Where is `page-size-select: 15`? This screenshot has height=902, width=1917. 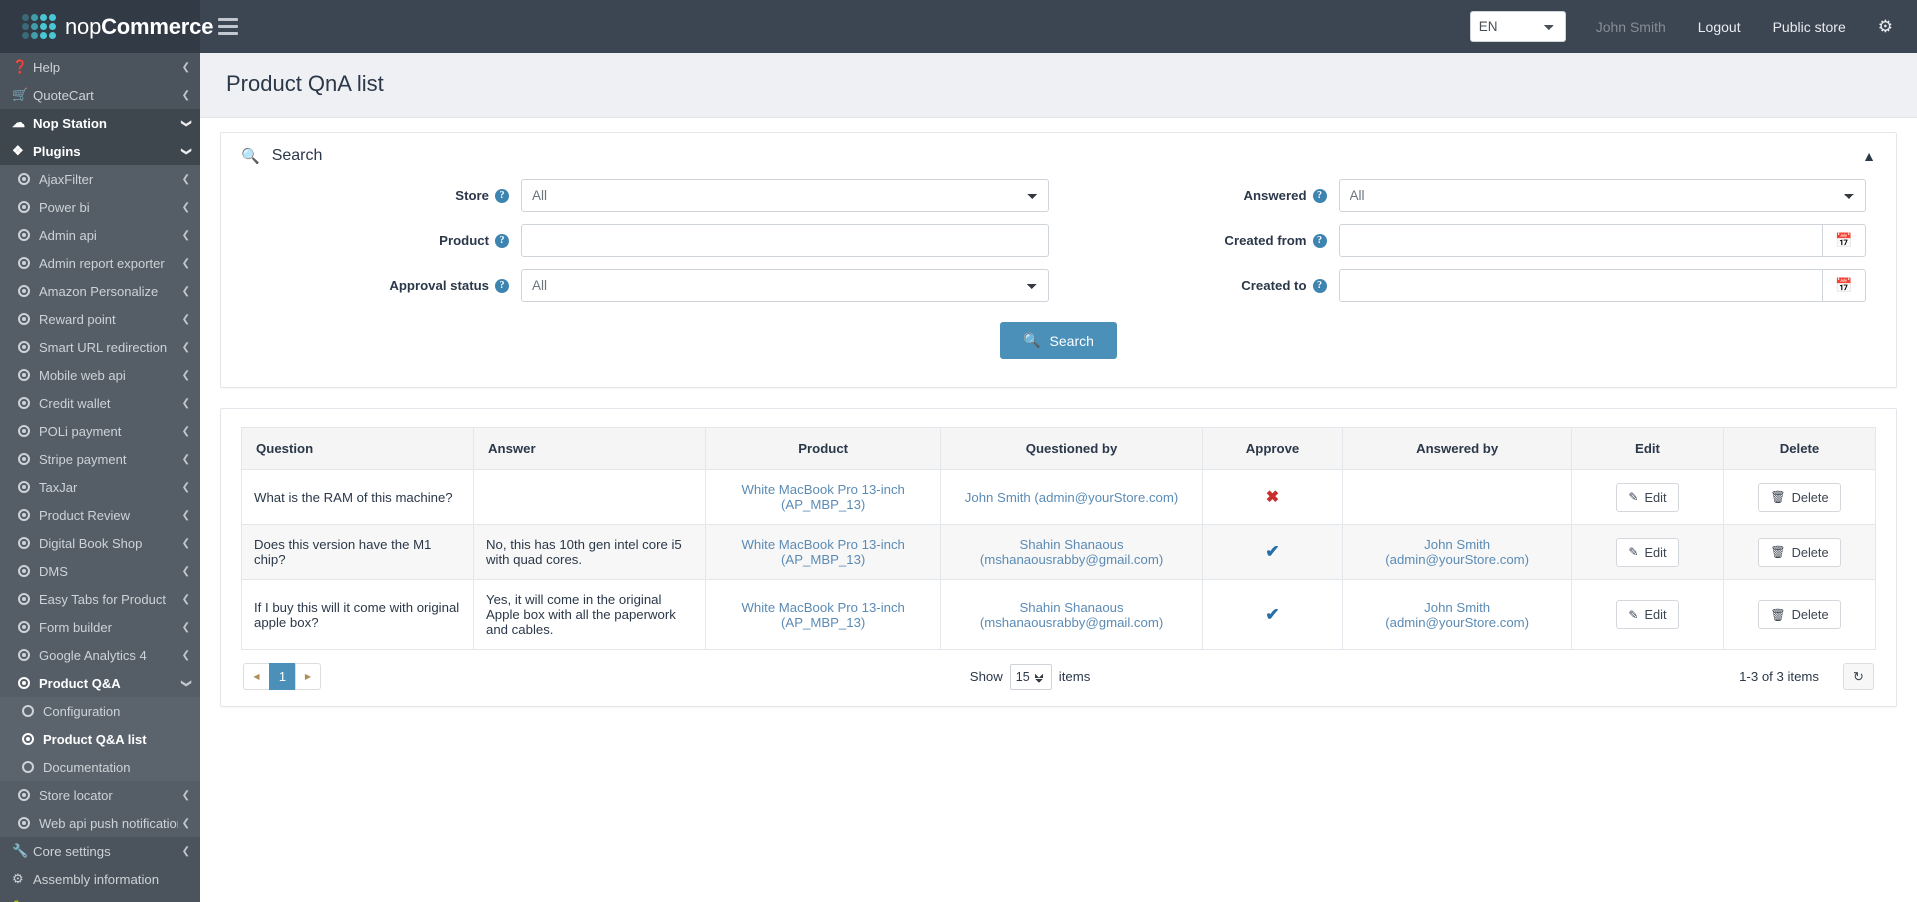 page-size-select: 15 is located at coordinates (1030, 676).